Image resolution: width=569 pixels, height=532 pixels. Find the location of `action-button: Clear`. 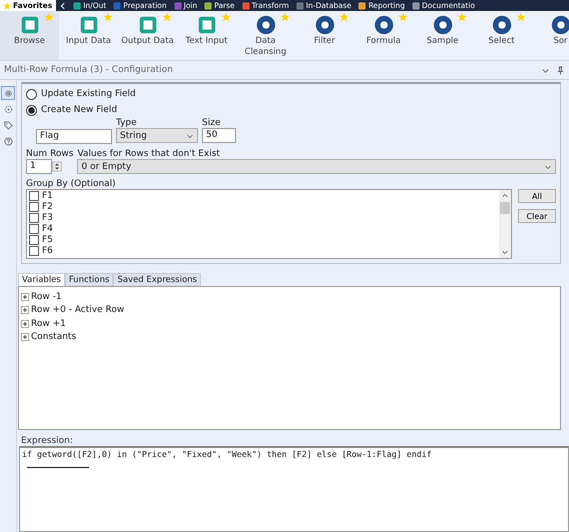

action-button: Clear is located at coordinates (537, 216).